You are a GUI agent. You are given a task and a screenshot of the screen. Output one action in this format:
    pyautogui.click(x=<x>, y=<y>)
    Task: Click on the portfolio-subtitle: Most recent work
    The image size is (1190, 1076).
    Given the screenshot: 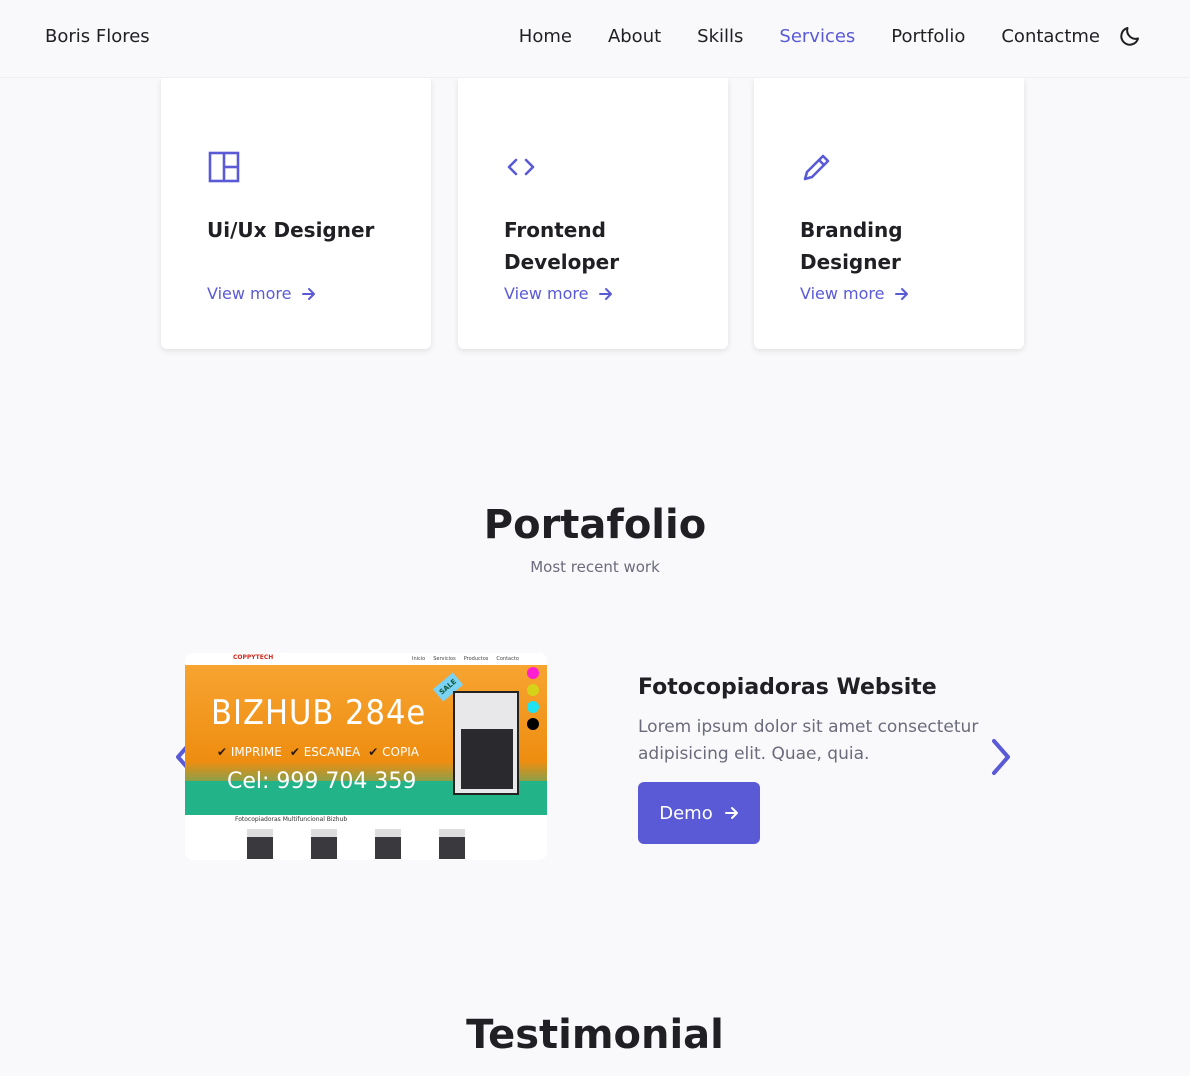 What is the action you would take?
    pyautogui.click(x=595, y=567)
    